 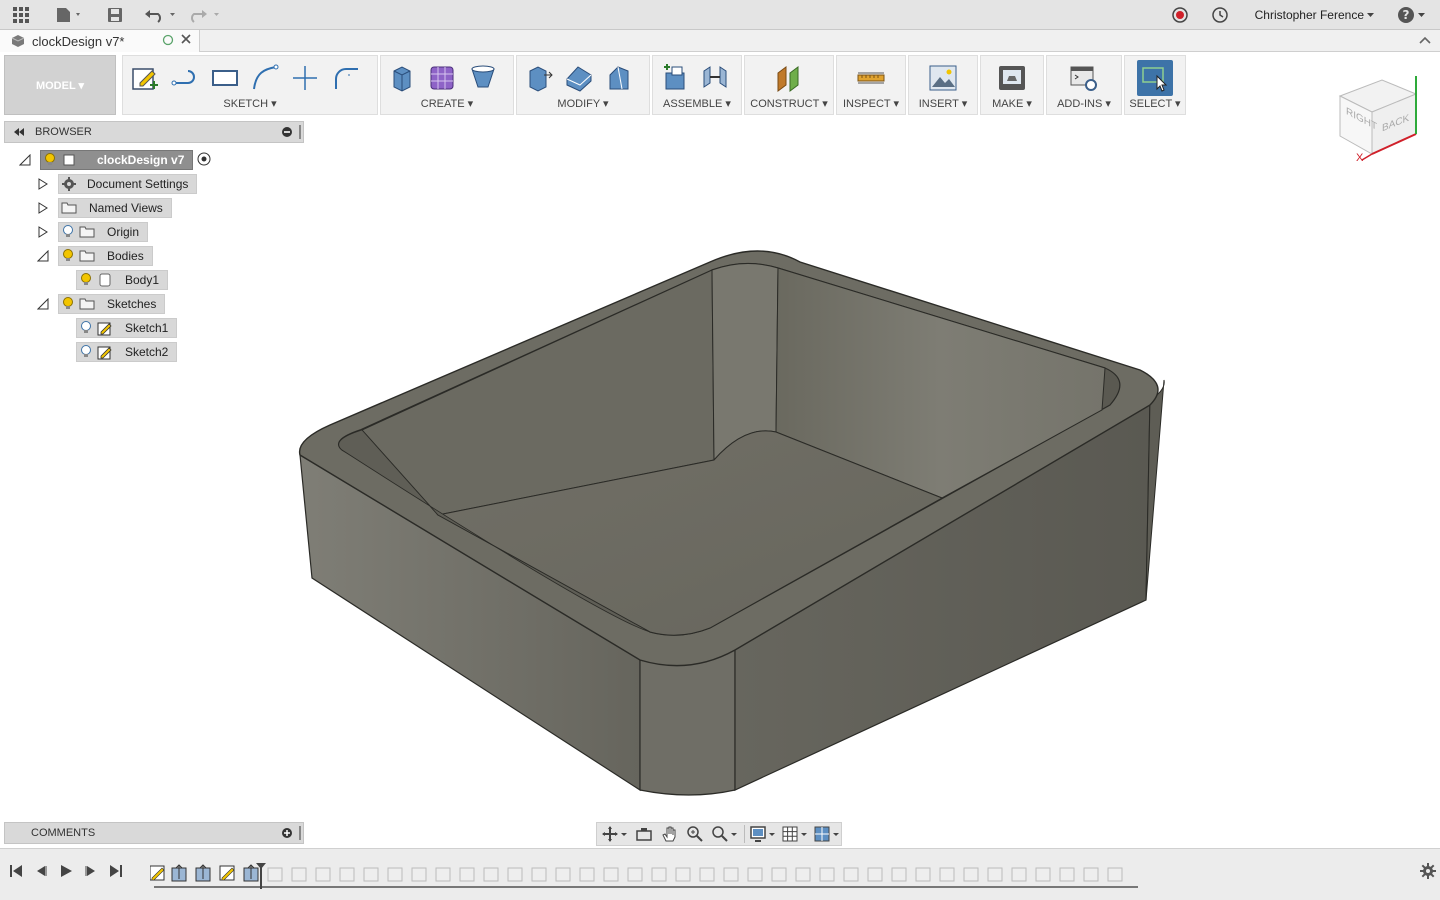 I want to click on timeline-track, so click(x=644, y=876).